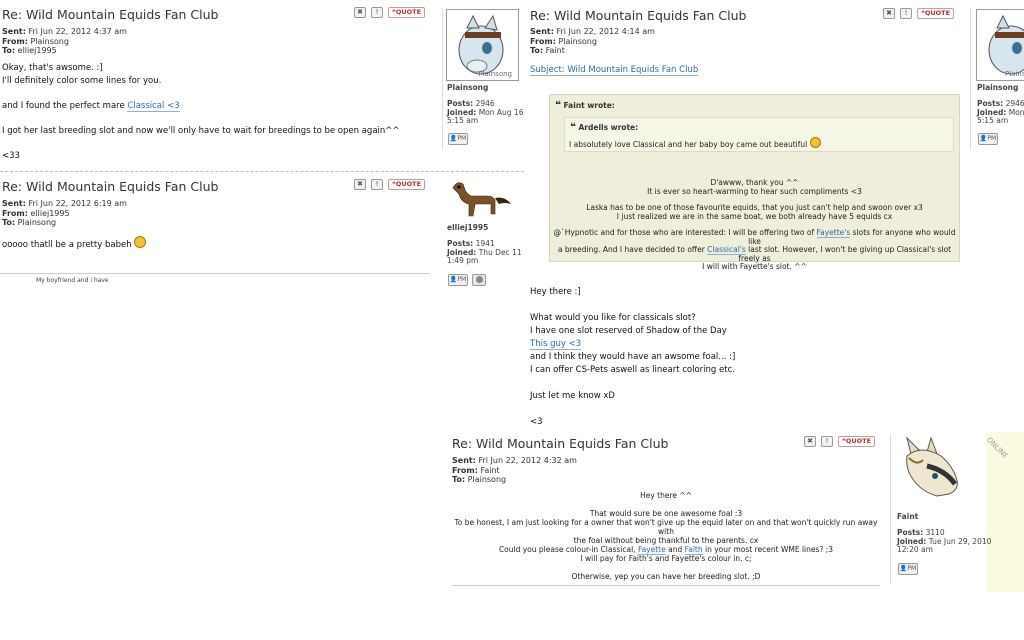  What do you see at coordinates (153, 106) in the screenshot?
I see `classical-link: Classical <3` at bounding box center [153, 106].